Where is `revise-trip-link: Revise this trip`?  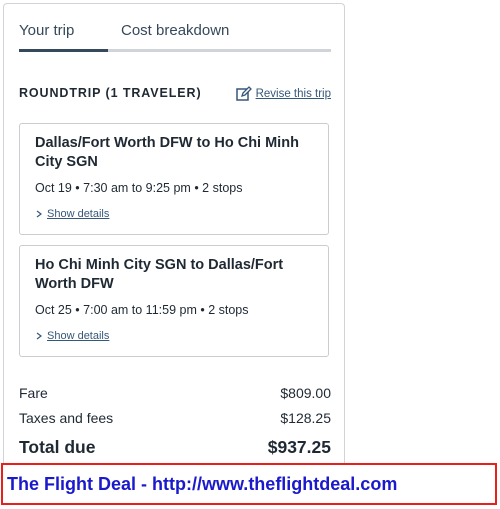
revise-trip-link: Revise this trip is located at coordinates (283, 94).